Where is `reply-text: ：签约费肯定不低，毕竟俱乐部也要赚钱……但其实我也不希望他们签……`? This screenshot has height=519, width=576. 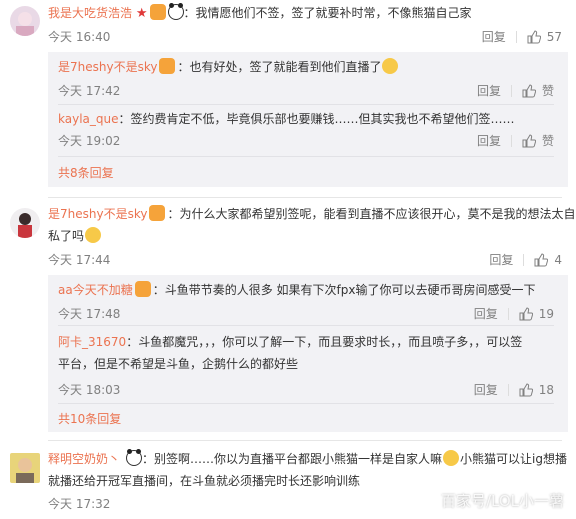 reply-text: ：签约费肯定不低，毕竟俱乐部也要赚钱……但其实我也不希望他们签…… is located at coordinates (316, 119).